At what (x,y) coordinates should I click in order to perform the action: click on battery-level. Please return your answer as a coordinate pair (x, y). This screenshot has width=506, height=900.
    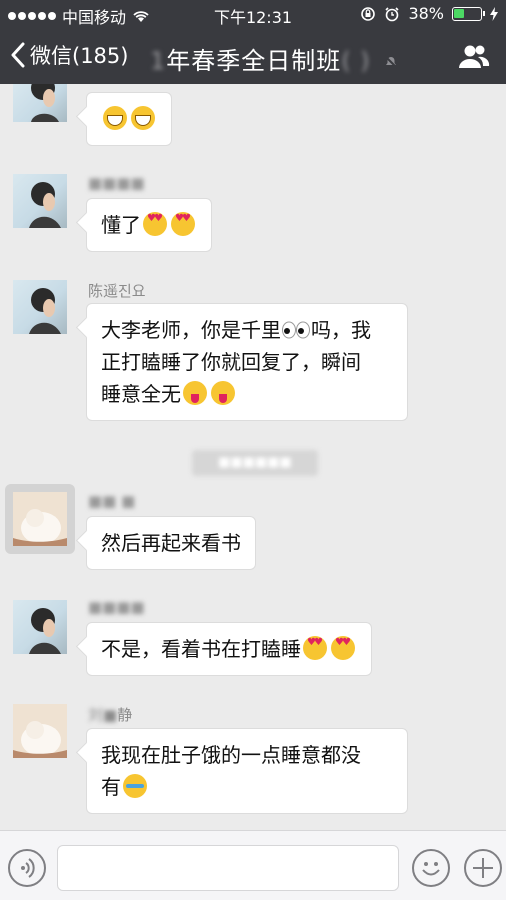
    Looking at the image, I should click on (459, 13).